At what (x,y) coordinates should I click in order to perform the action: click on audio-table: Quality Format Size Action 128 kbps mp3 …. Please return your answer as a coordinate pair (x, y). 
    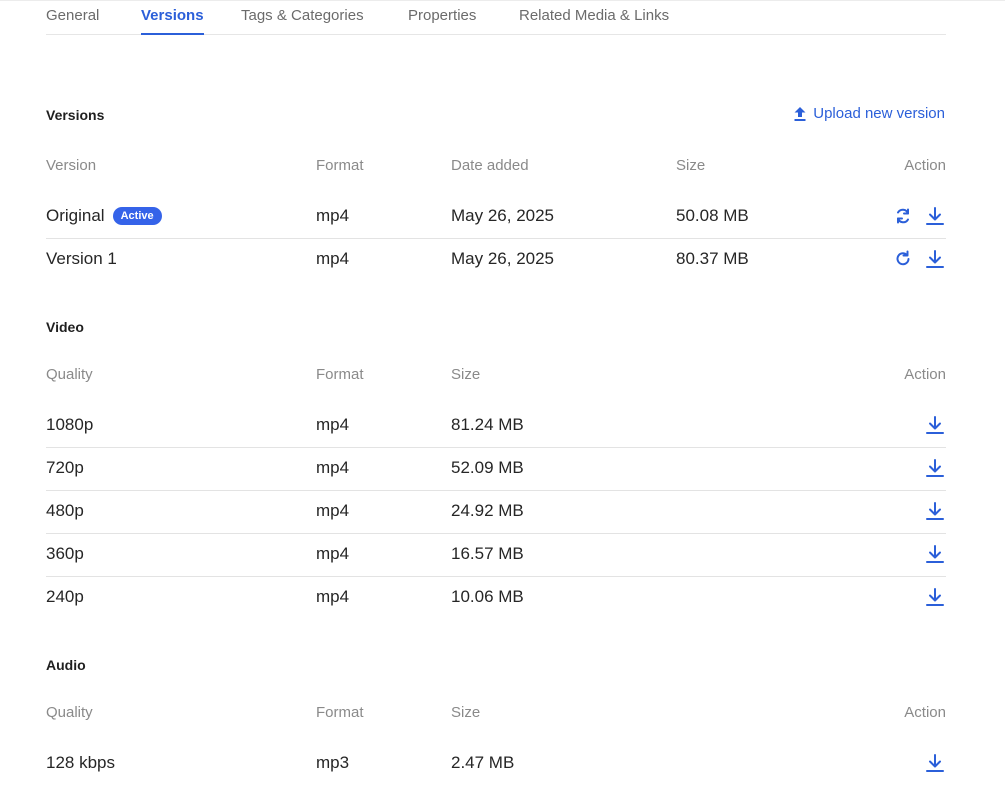
    Looking at the image, I should click on (496, 744).